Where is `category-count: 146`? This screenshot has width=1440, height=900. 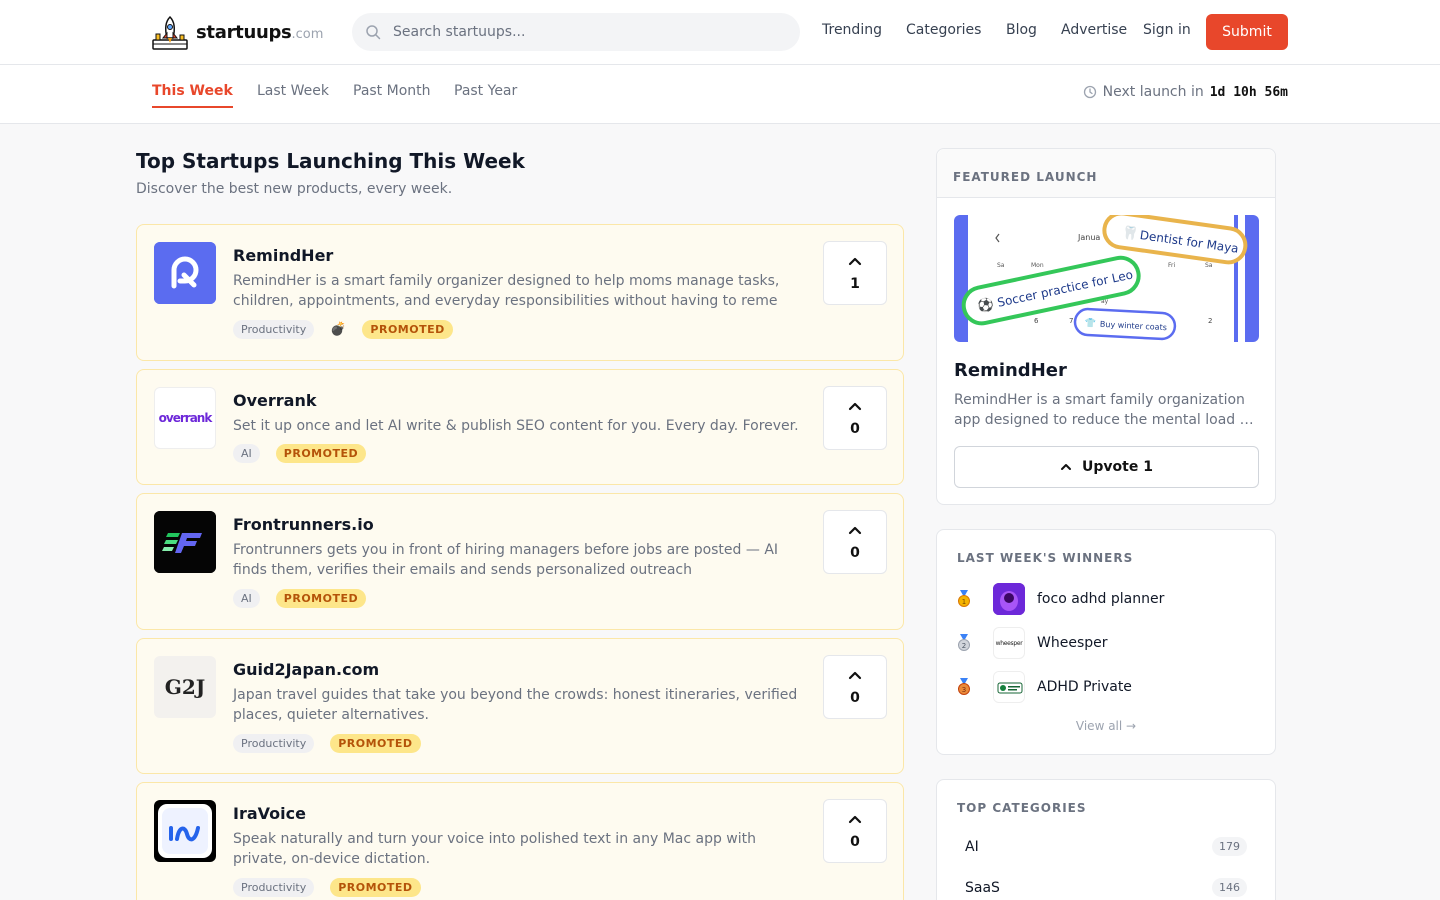
category-count: 146 is located at coordinates (1229, 887).